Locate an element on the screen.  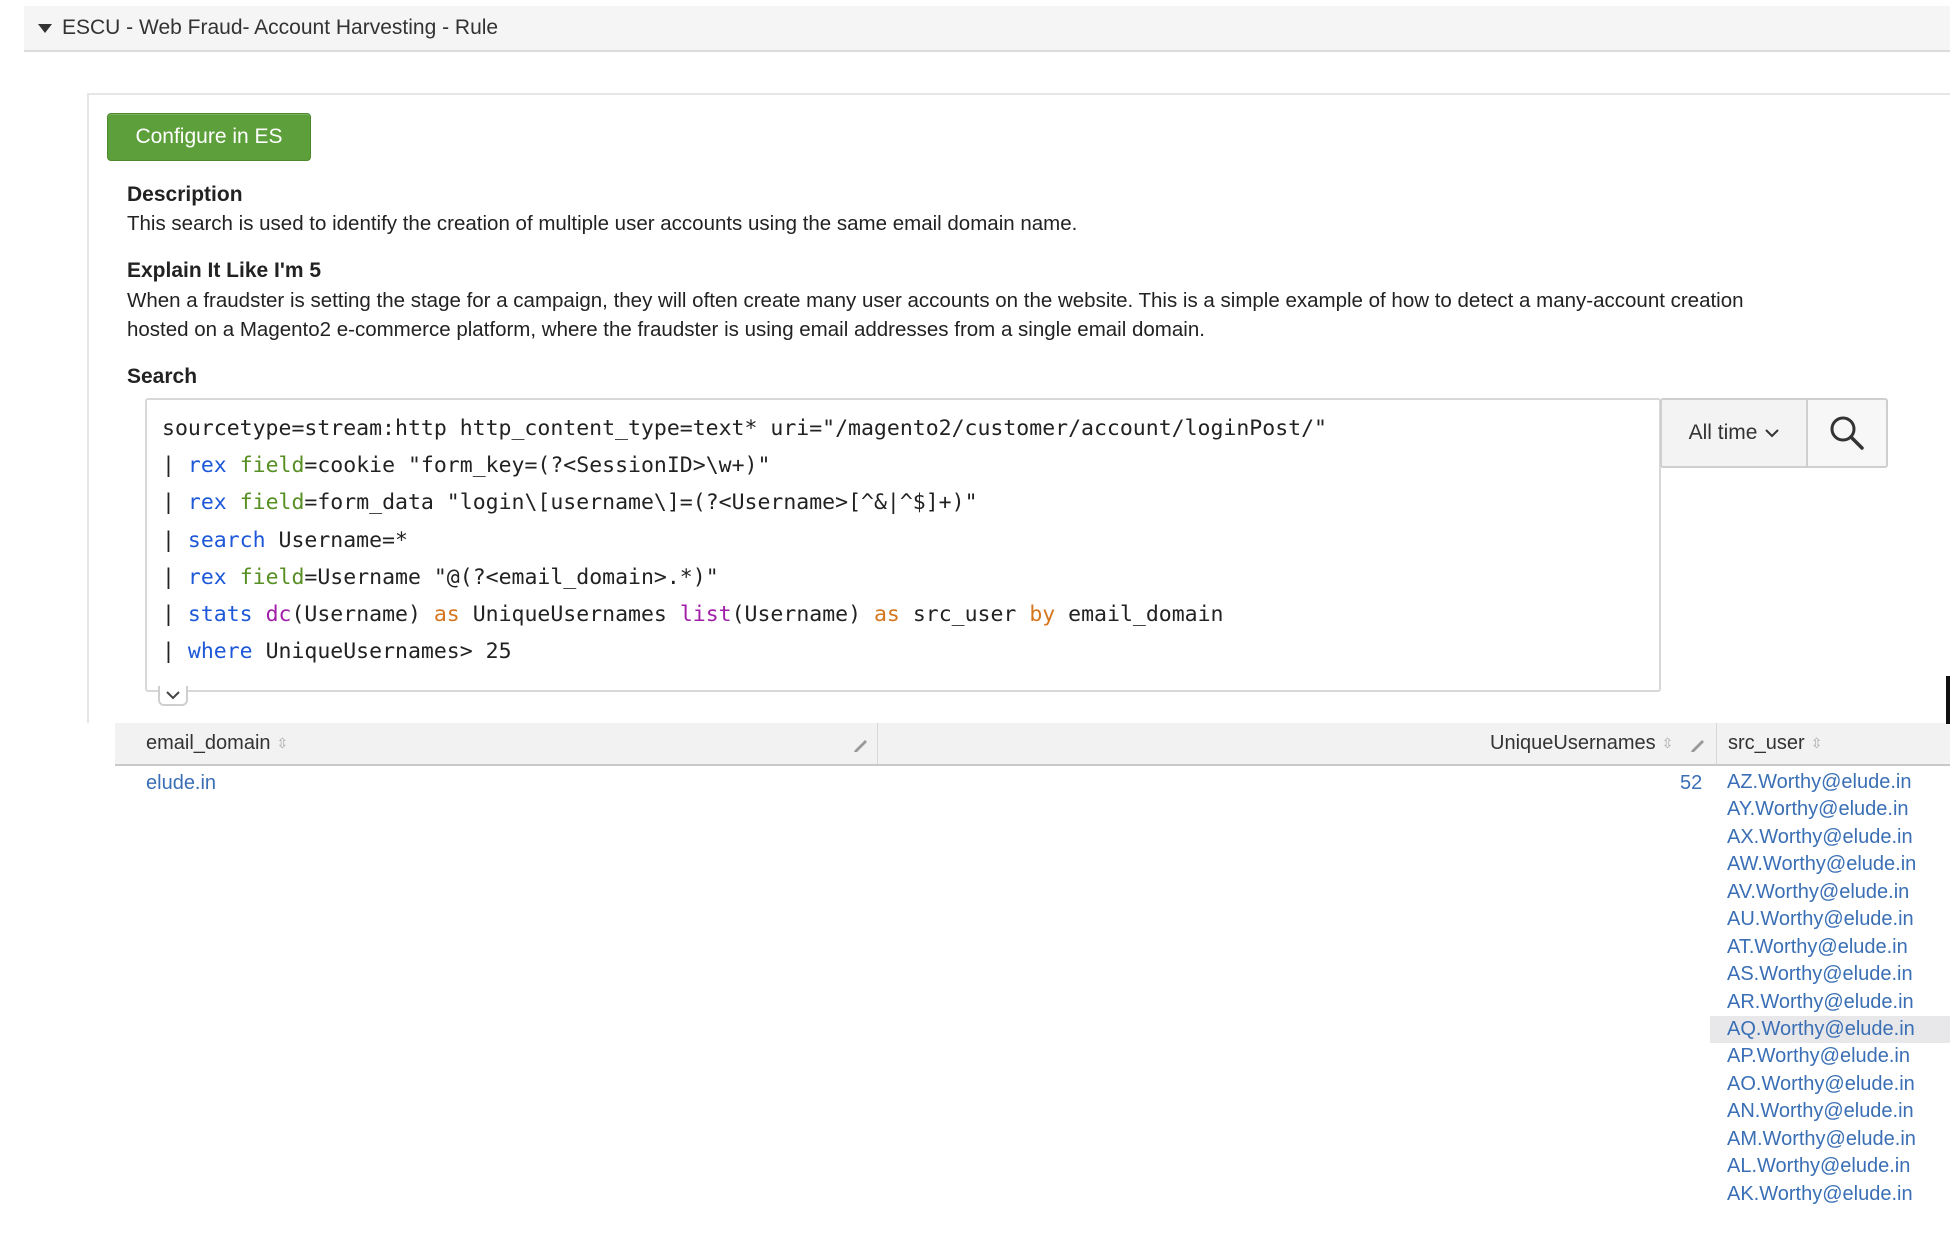
search-button is located at coordinates (1847, 433).